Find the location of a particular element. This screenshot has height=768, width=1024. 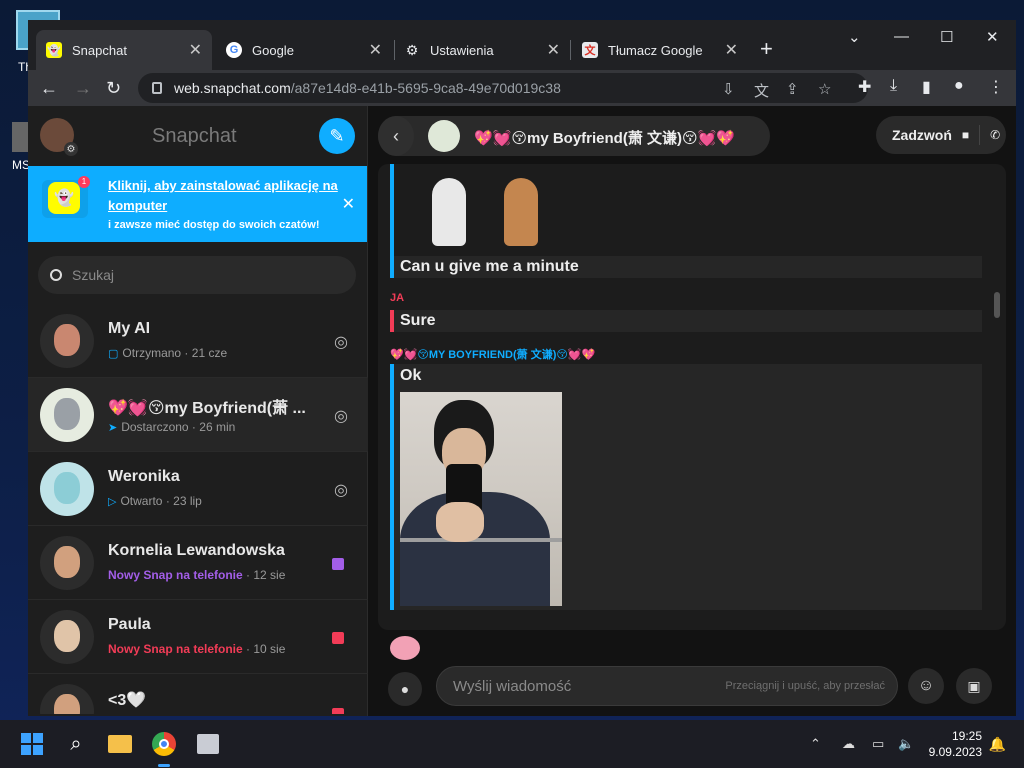

chat-status: Nowy Snap na telefonie · 10 sie is located at coordinates (197, 649).